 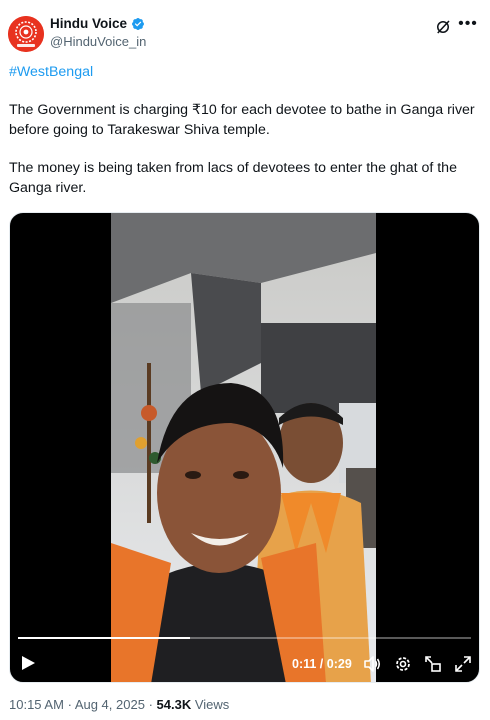 What do you see at coordinates (468, 26) in the screenshot?
I see `more-icon: •••` at bounding box center [468, 26].